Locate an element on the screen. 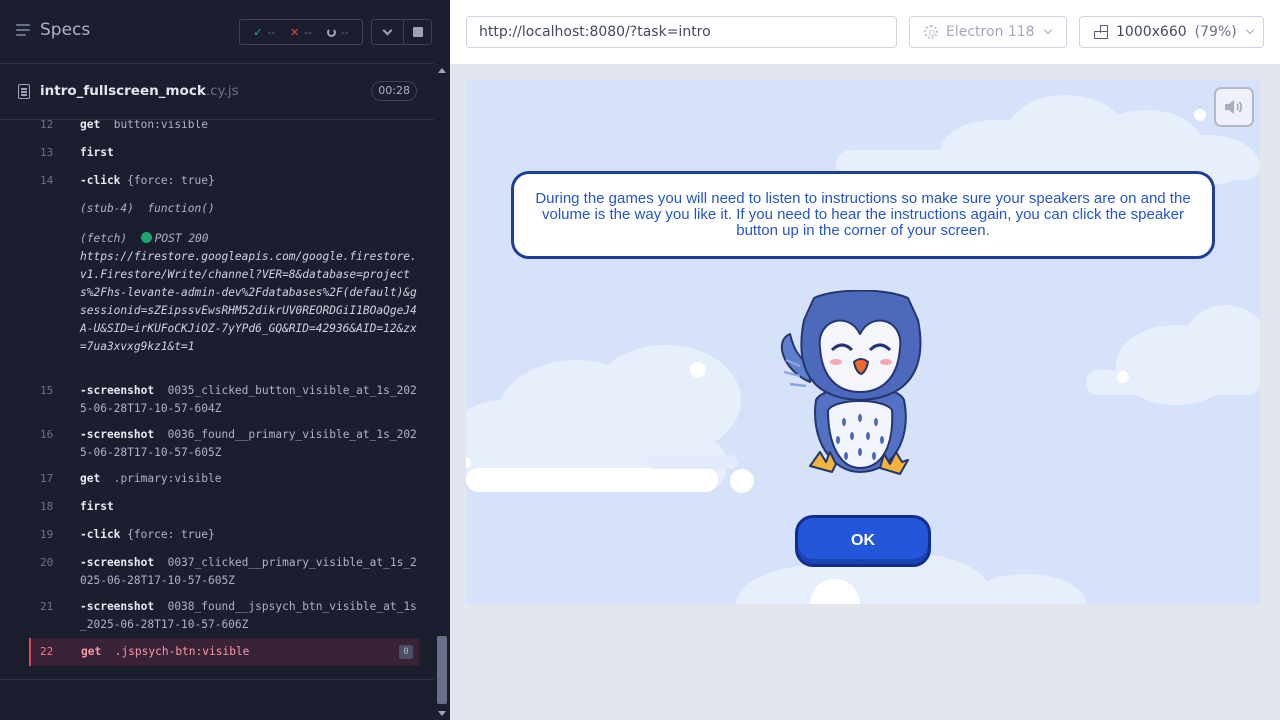 Image resolution: width=1280 pixels, height=720 pixels. pending-count: -- is located at coordinates (344, 32).